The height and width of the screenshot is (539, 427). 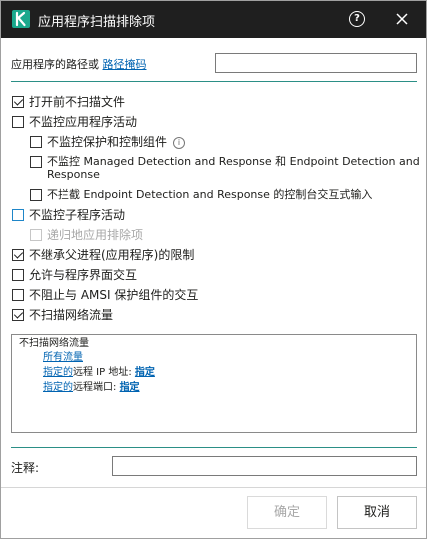 What do you see at coordinates (402, 19) in the screenshot?
I see `close-icon` at bounding box center [402, 19].